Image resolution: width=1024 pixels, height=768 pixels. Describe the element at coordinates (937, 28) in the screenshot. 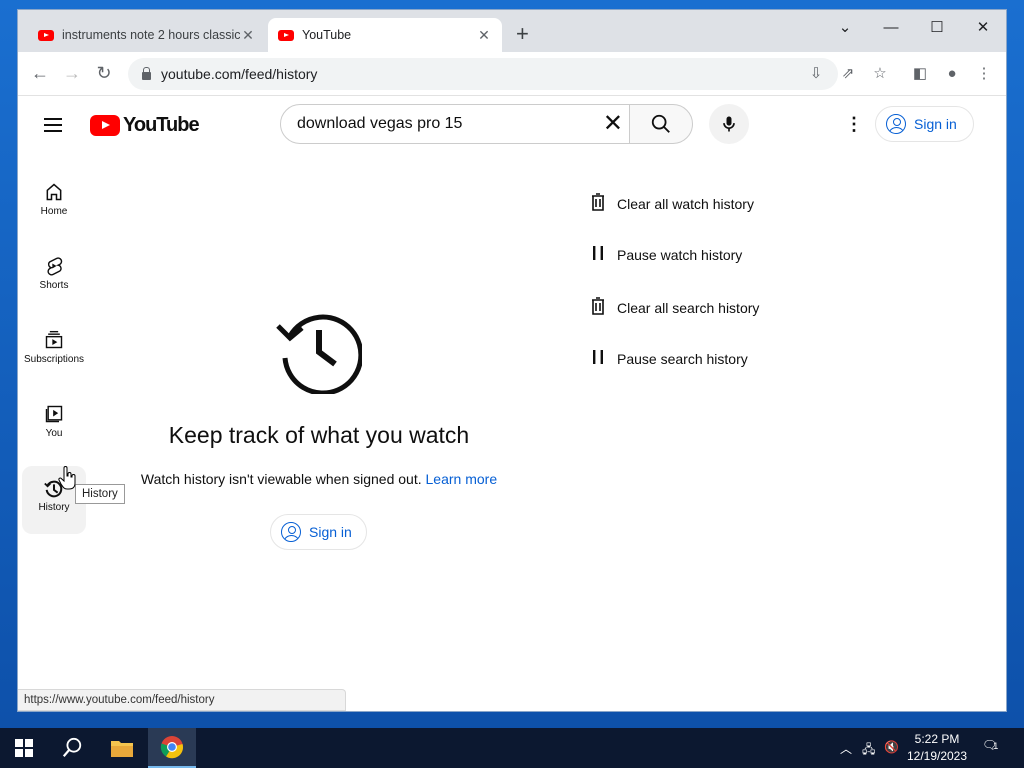

I see `maximize-button: ☐` at that location.